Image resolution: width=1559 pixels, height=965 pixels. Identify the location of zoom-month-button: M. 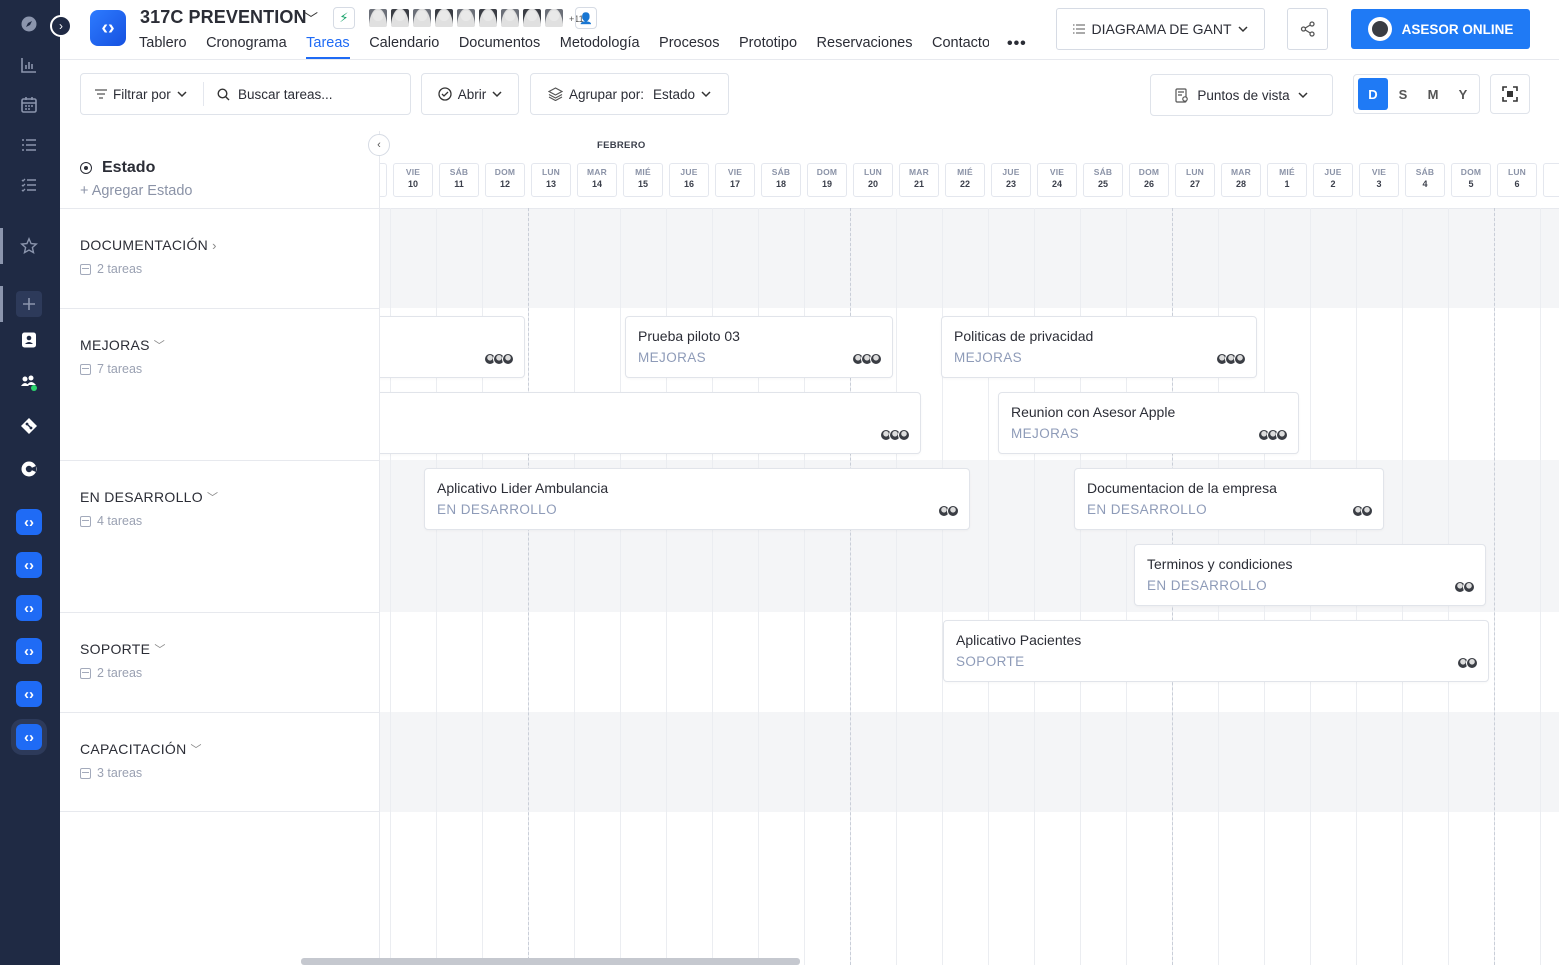
(1433, 94).